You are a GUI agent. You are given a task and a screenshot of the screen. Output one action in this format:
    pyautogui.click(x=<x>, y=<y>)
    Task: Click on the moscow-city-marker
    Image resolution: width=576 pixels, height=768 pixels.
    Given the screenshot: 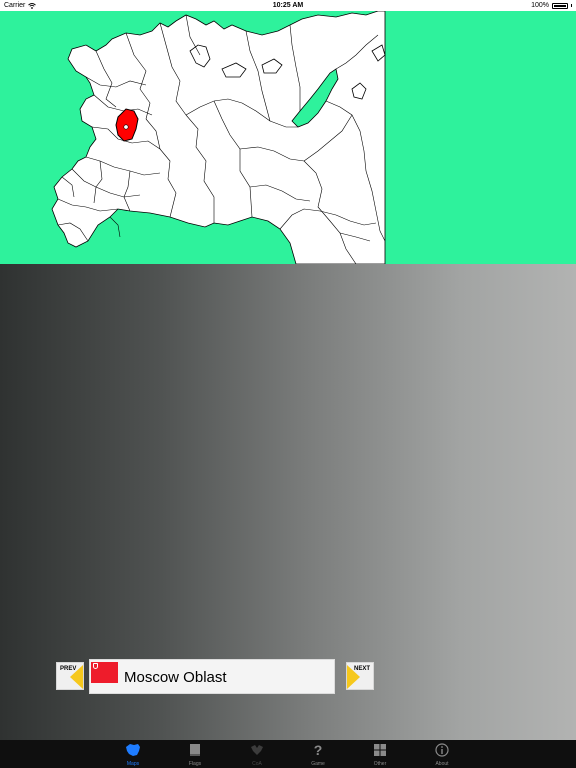 What is the action you would take?
    pyautogui.click(x=126, y=127)
    